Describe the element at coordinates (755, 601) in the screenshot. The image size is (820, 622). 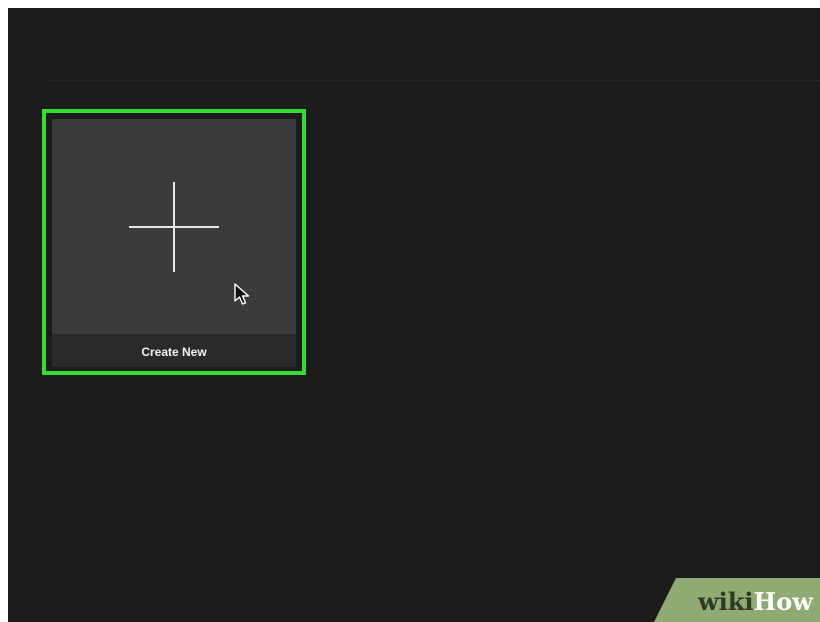
I see `wikihow-watermark: wikiHow` at that location.